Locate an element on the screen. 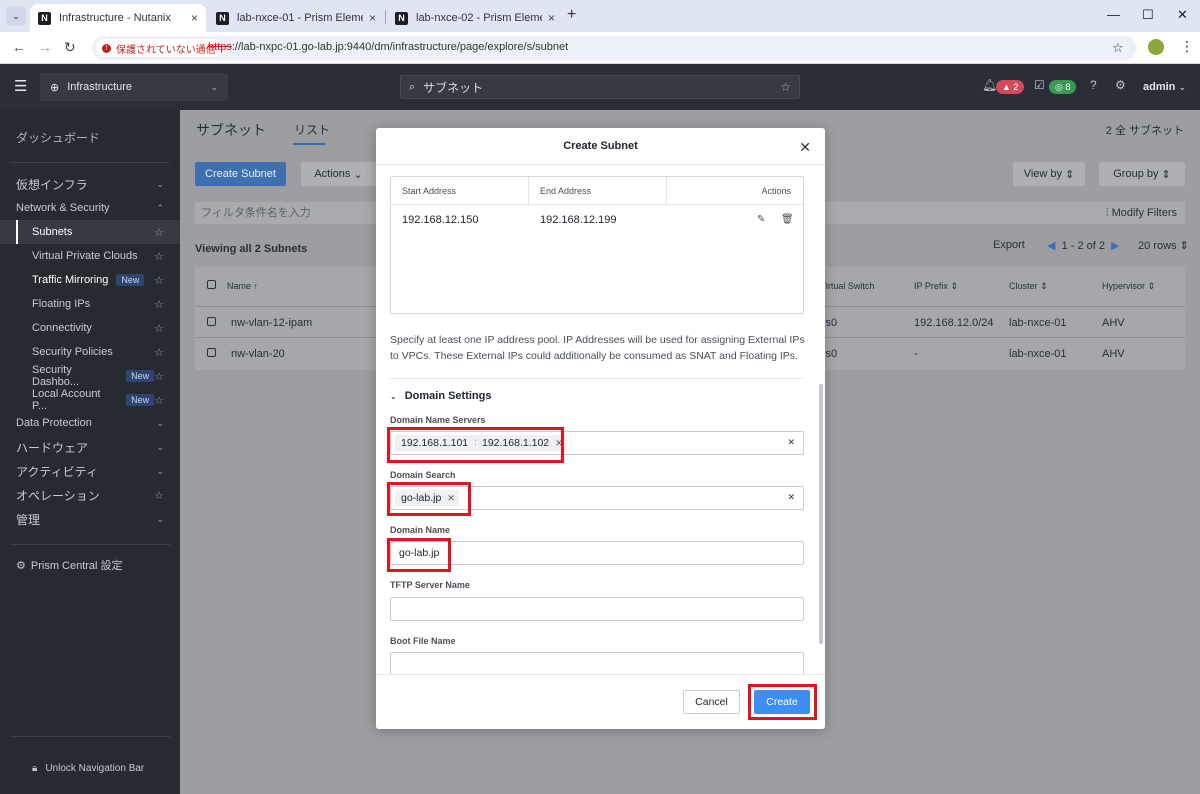  user-menu: admin ⌄ is located at coordinates (1164, 87).